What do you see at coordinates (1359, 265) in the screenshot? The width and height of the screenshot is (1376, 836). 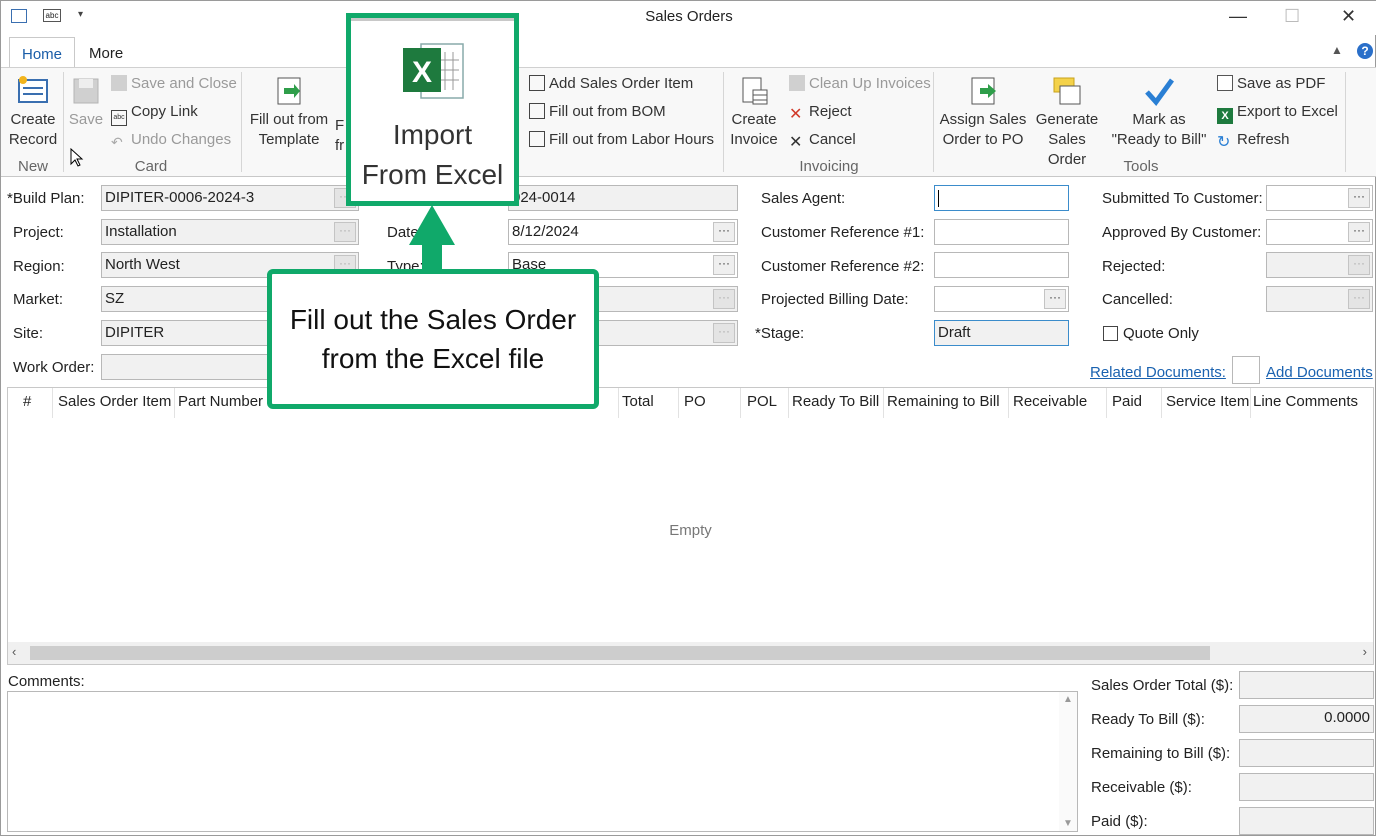 I see `rejected-date-picker-button: ···` at bounding box center [1359, 265].